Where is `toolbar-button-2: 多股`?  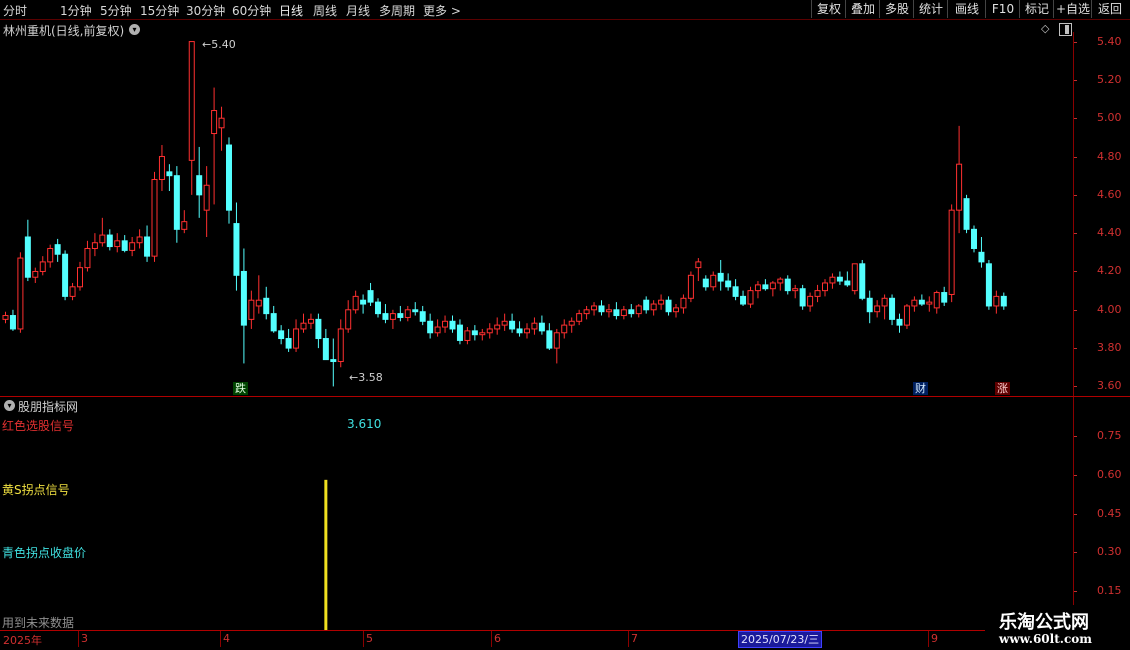 toolbar-button-2: 多股 is located at coordinates (896, 9).